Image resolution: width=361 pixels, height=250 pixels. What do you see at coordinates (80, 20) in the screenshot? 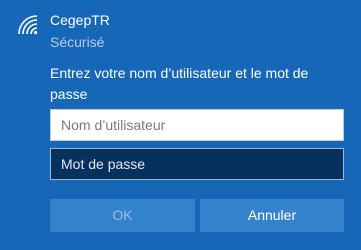
I see `network-name: CegepTR` at bounding box center [80, 20].